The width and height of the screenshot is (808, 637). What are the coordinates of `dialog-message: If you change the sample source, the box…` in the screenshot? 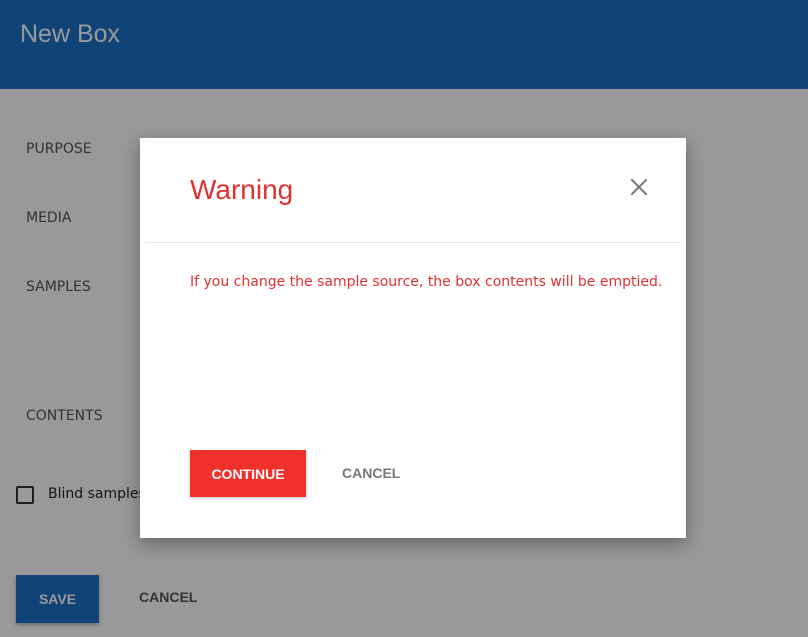 It's located at (426, 282).